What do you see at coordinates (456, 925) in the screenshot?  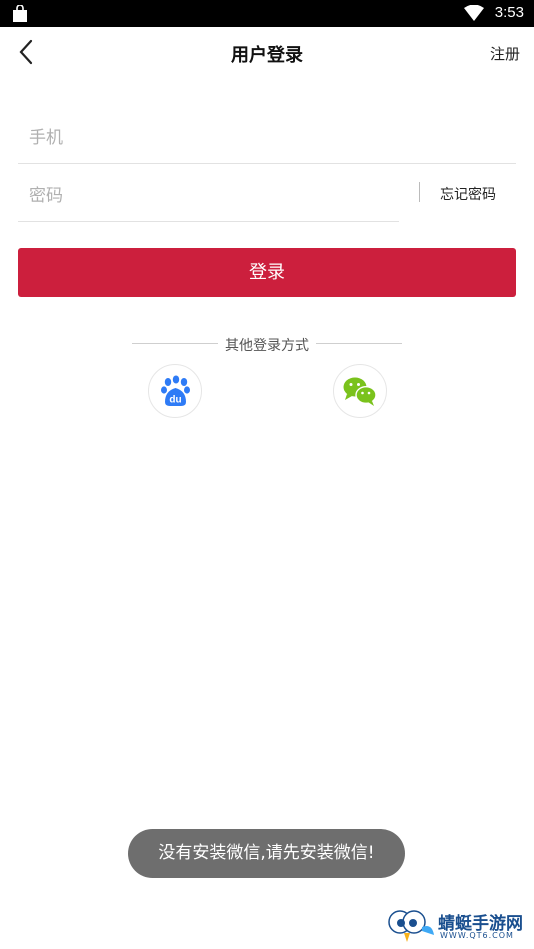 I see `watermark: 蜻蜓手游网 WWW.QT6.COM` at bounding box center [456, 925].